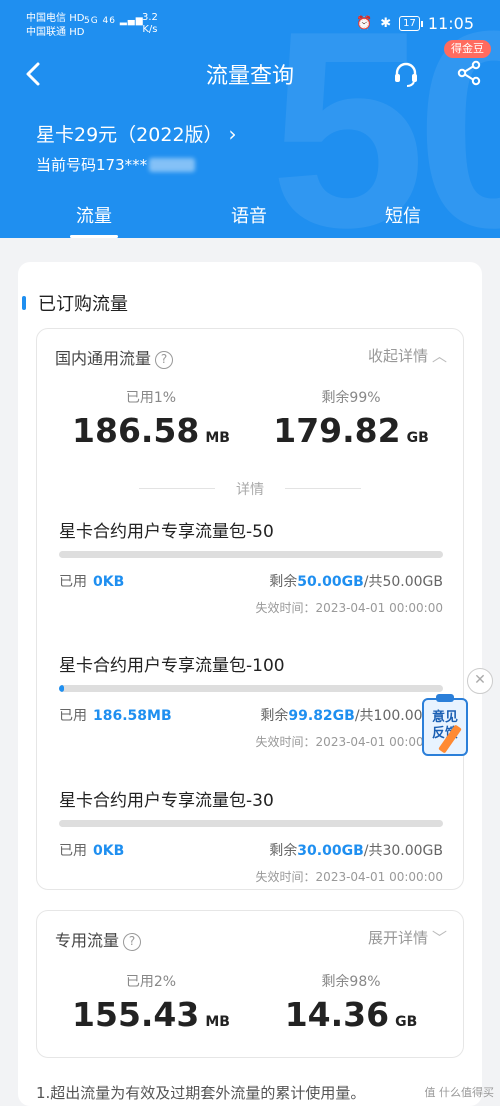 The image size is (500, 1106). Describe the element at coordinates (150, 29) in the screenshot. I see `net-speed-unit: K/s` at that location.